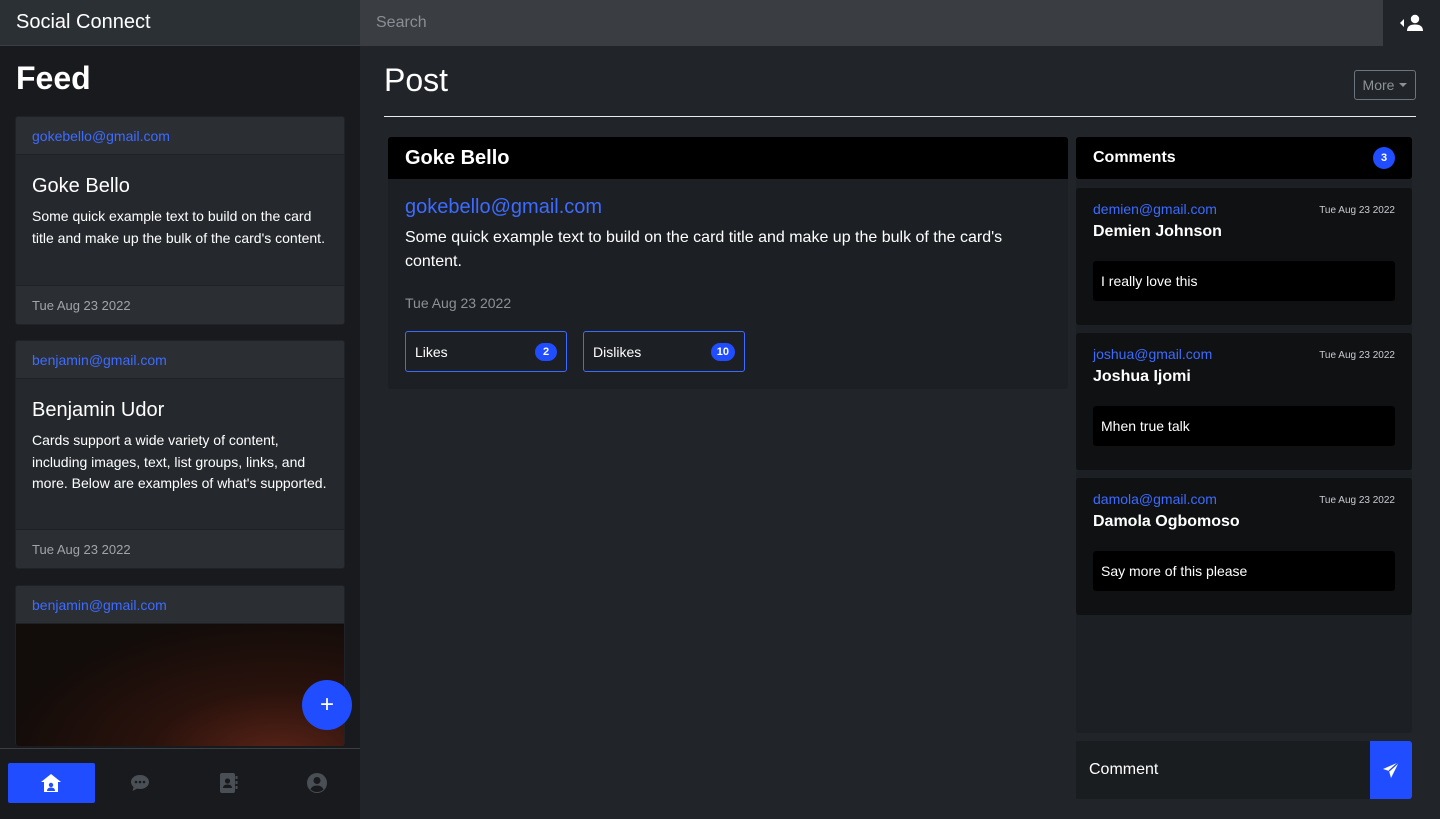  Describe the element at coordinates (1157, 231) in the screenshot. I see `comment-author: Demien Johnson` at that location.